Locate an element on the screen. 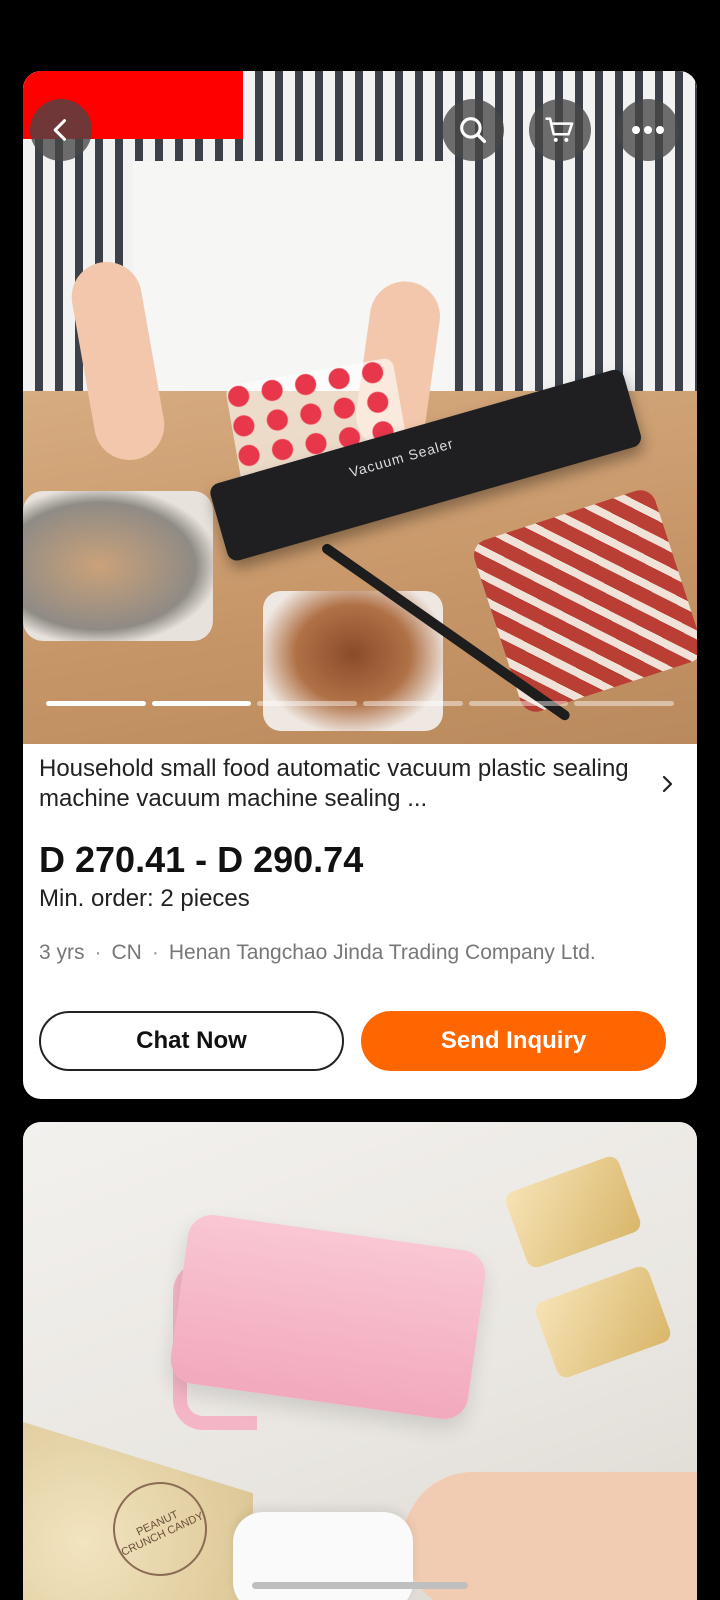 This screenshot has height=1600, width=720. min-order: Min. order: 2 pieces is located at coordinates (144, 898).